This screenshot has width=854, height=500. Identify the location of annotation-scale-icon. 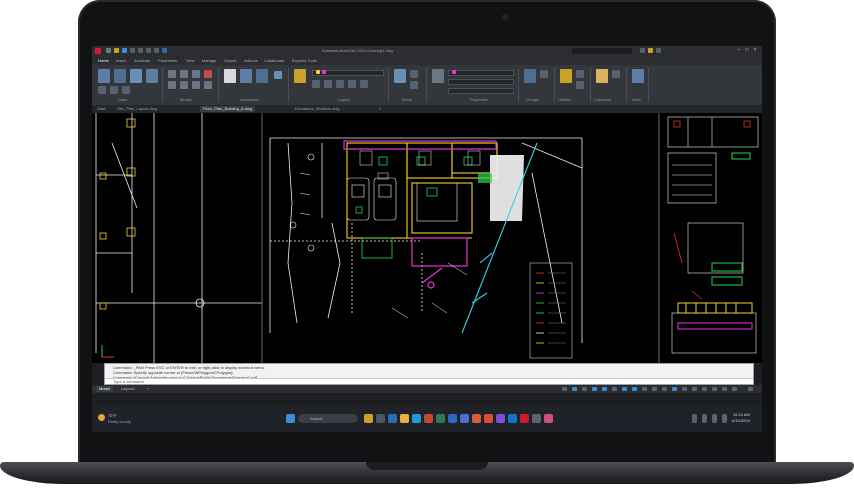
(674, 389).